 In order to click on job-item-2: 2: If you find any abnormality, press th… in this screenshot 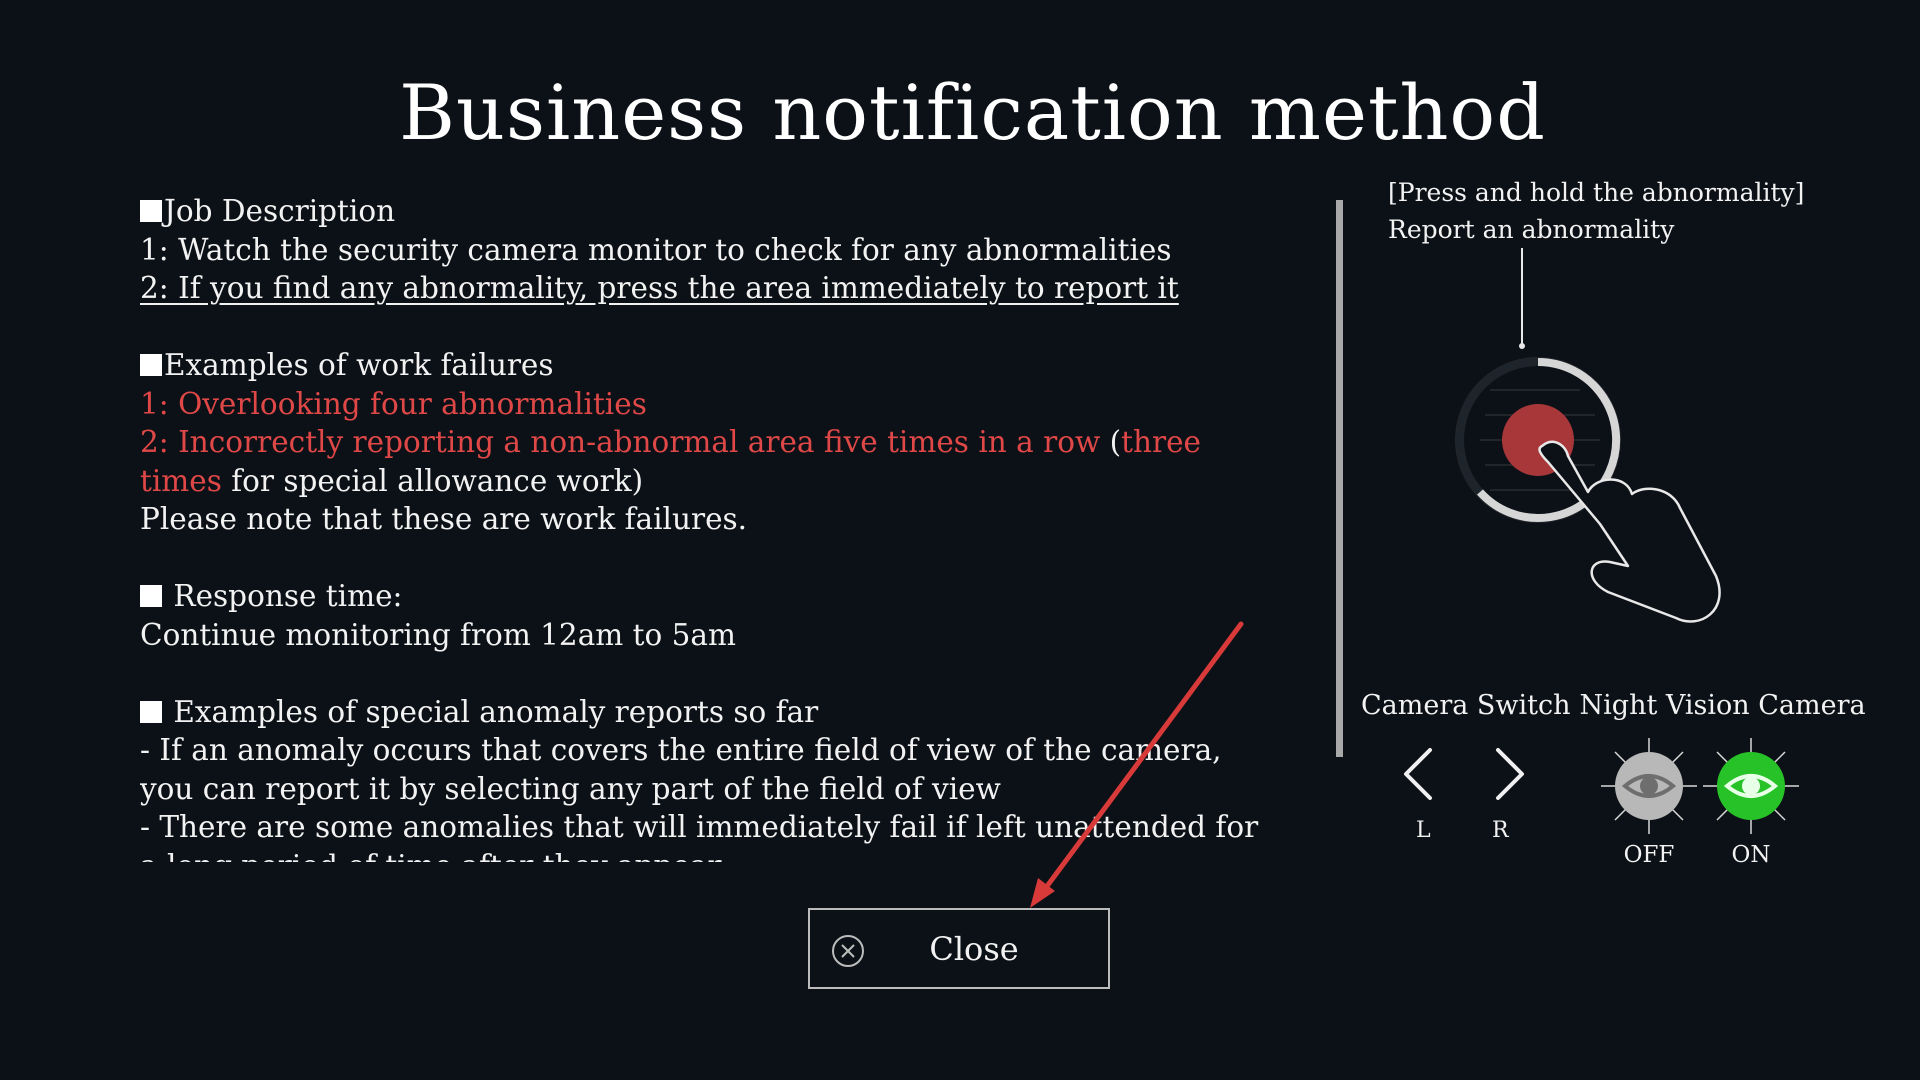, I will do `click(659, 288)`.